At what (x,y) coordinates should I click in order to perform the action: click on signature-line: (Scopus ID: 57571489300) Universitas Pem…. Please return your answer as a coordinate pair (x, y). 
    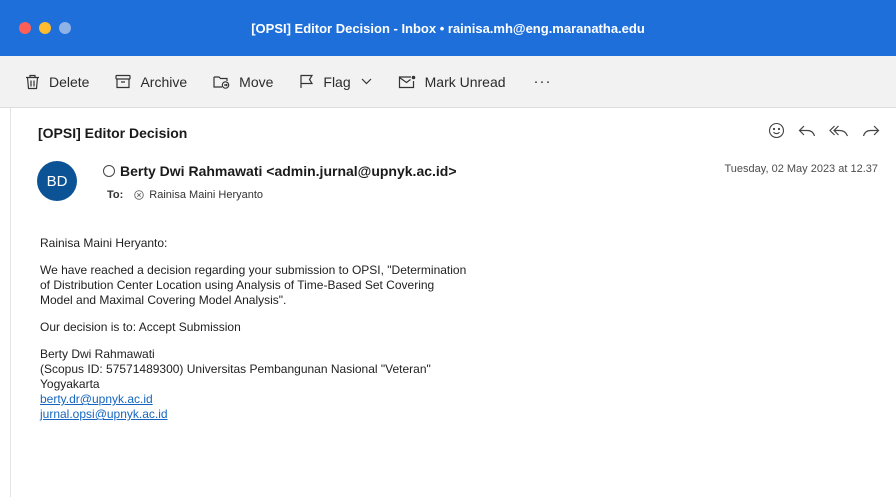
    Looking at the image, I should click on (235, 369).